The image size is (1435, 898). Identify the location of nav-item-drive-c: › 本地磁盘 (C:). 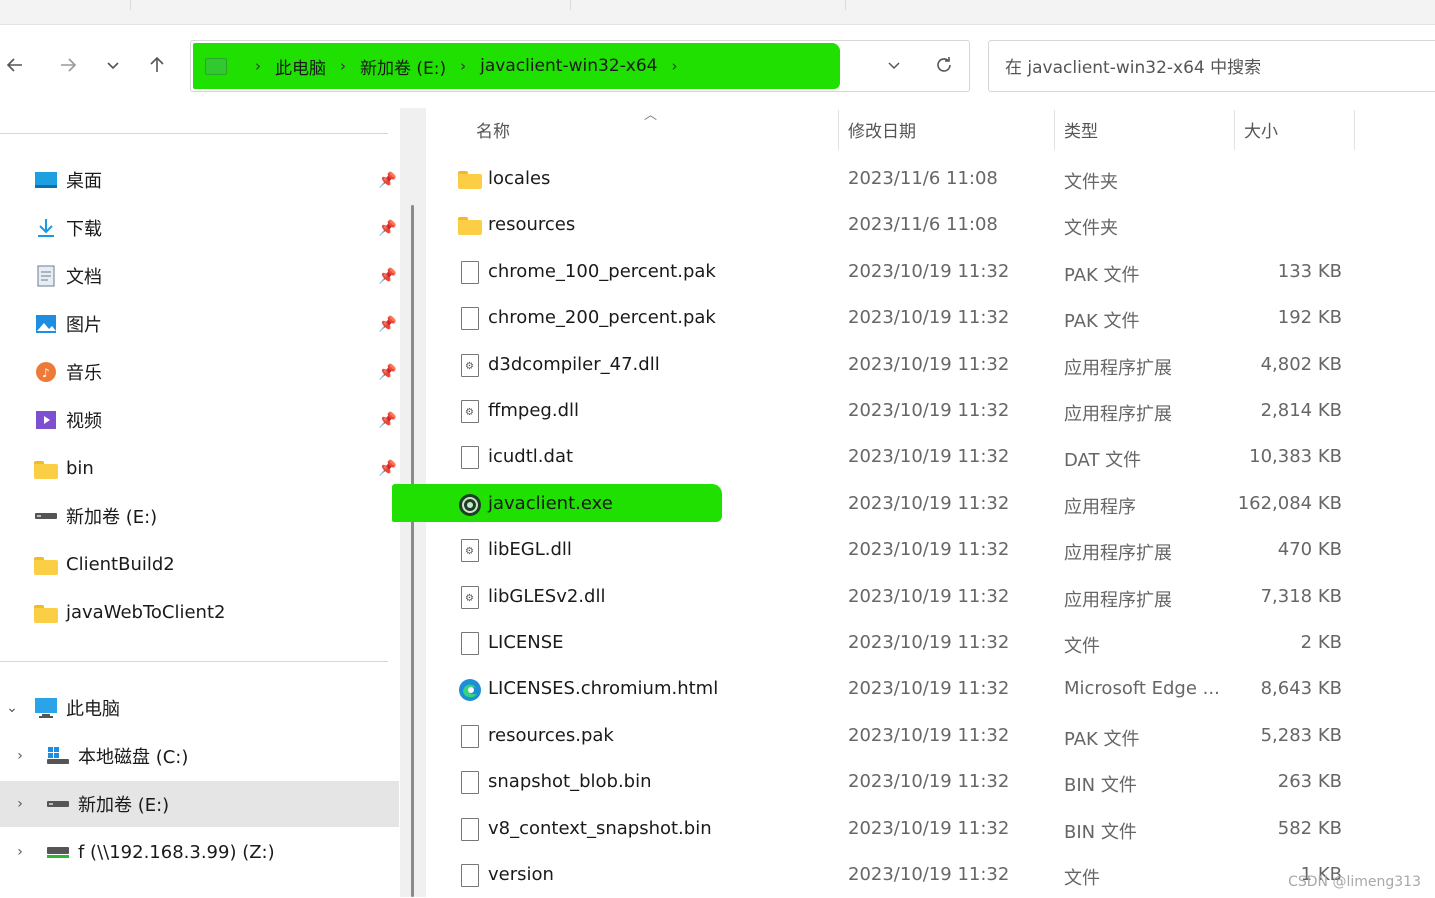
(200, 756).